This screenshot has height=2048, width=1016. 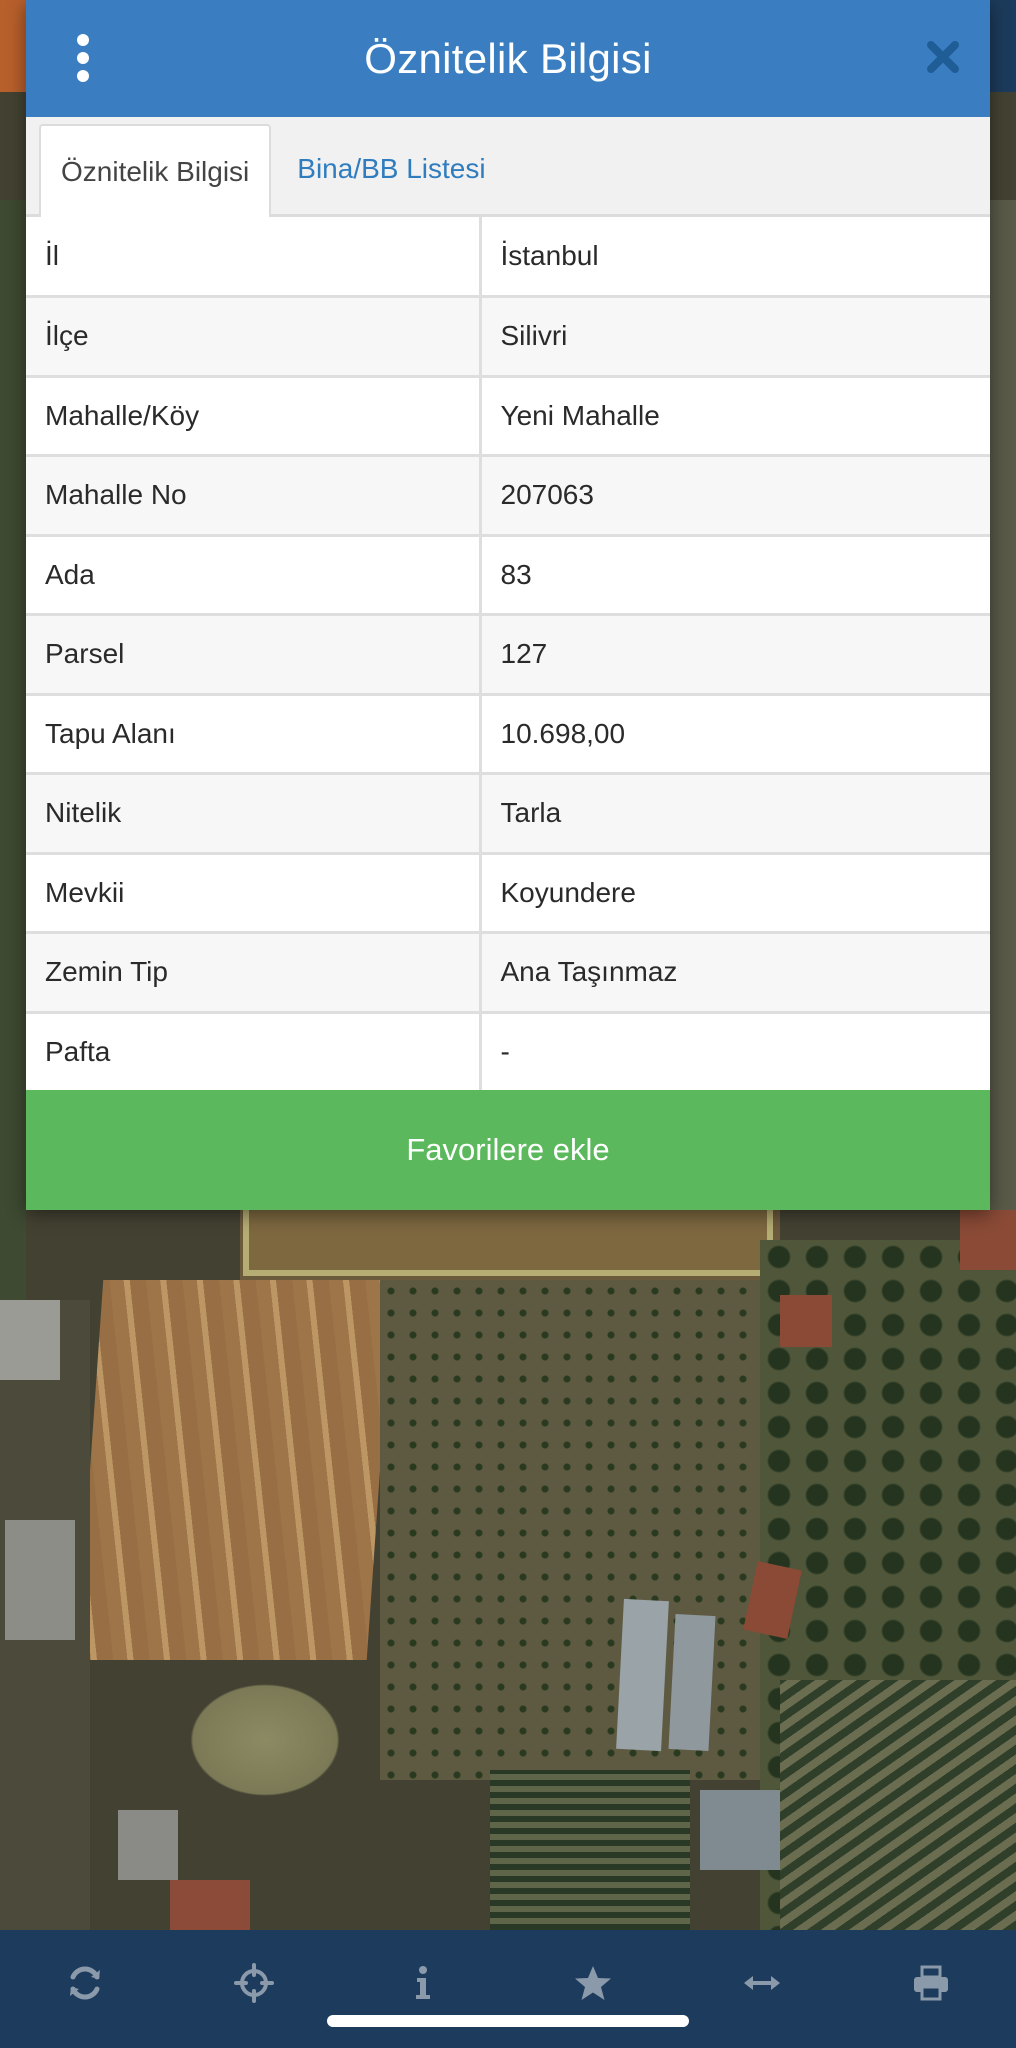 I want to click on table-row: Nitelik Tarla, so click(x=508, y=814).